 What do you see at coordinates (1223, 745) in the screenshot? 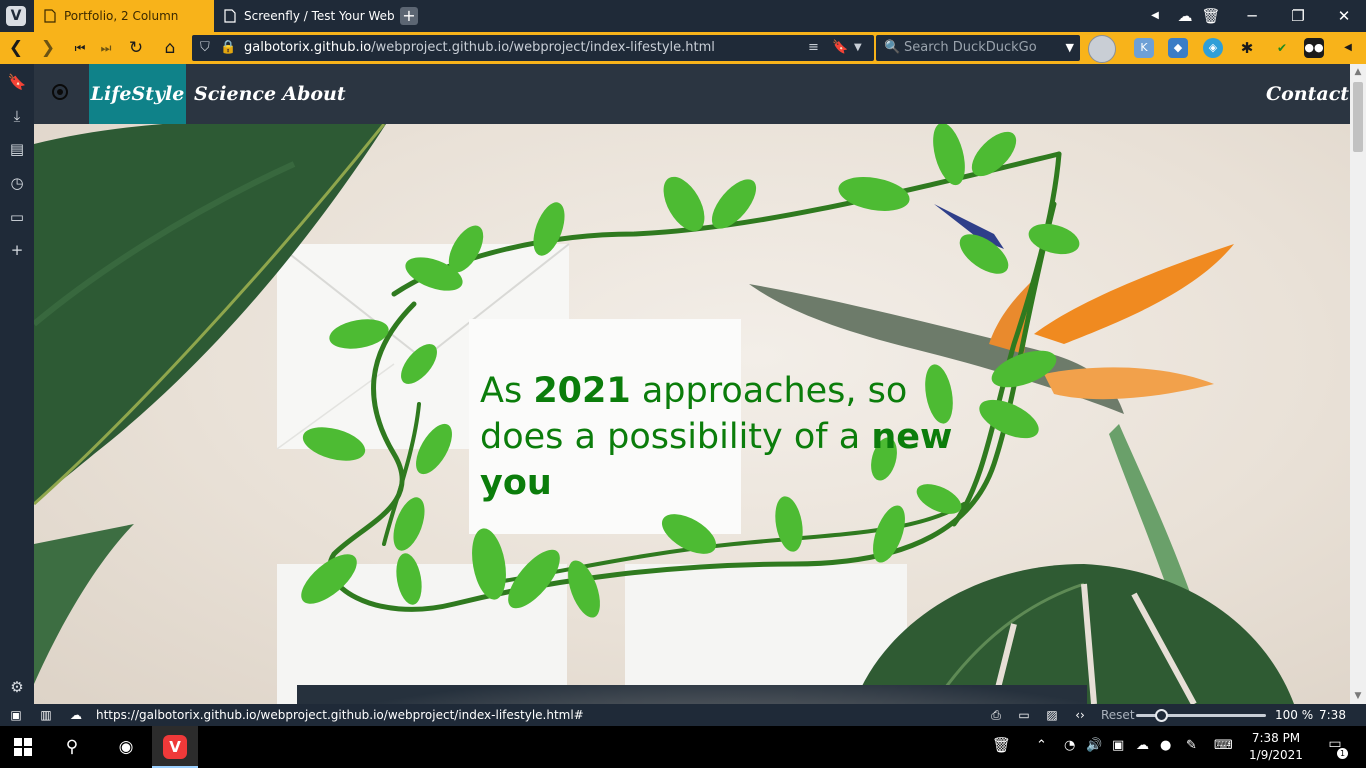
I see `keyboard-icon: ⌨` at bounding box center [1223, 745].